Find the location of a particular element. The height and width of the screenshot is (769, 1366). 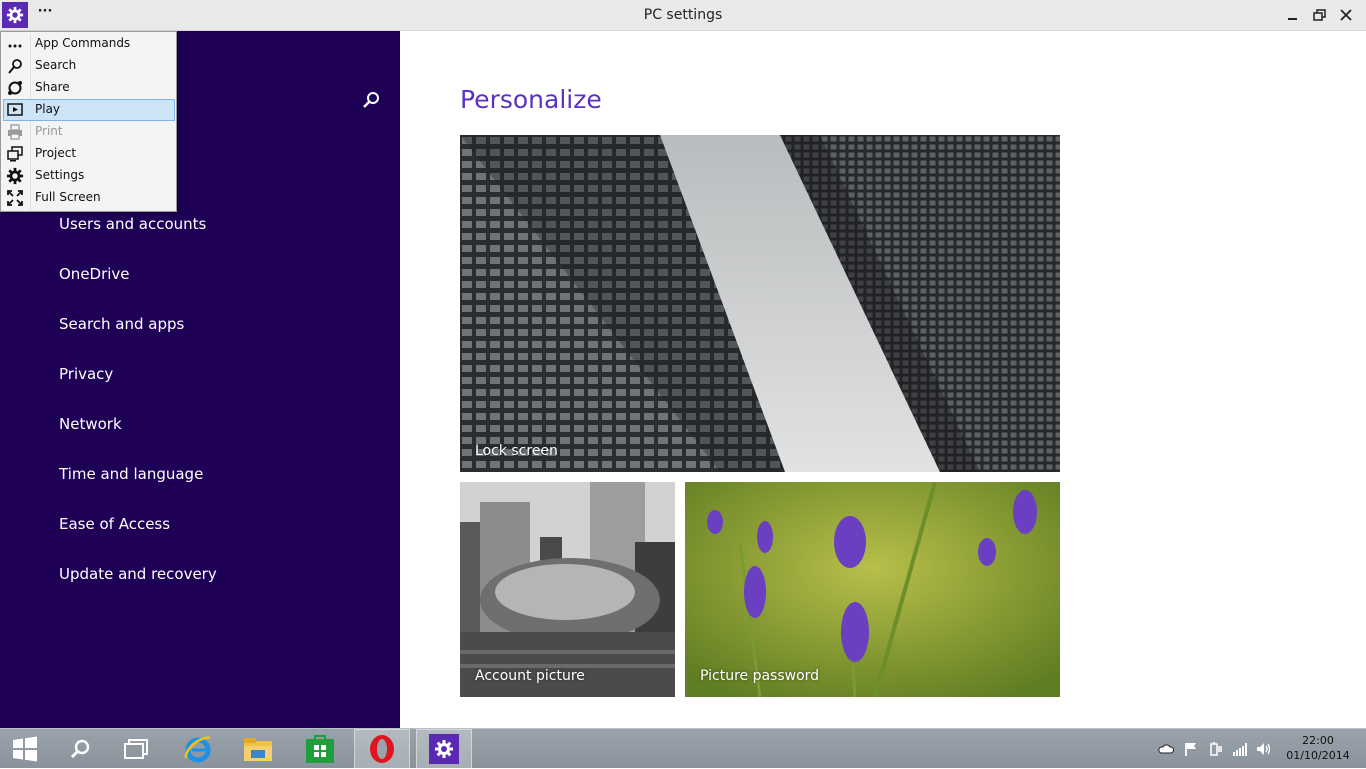

title-bar: ··· PC settings is located at coordinates (683, 15).